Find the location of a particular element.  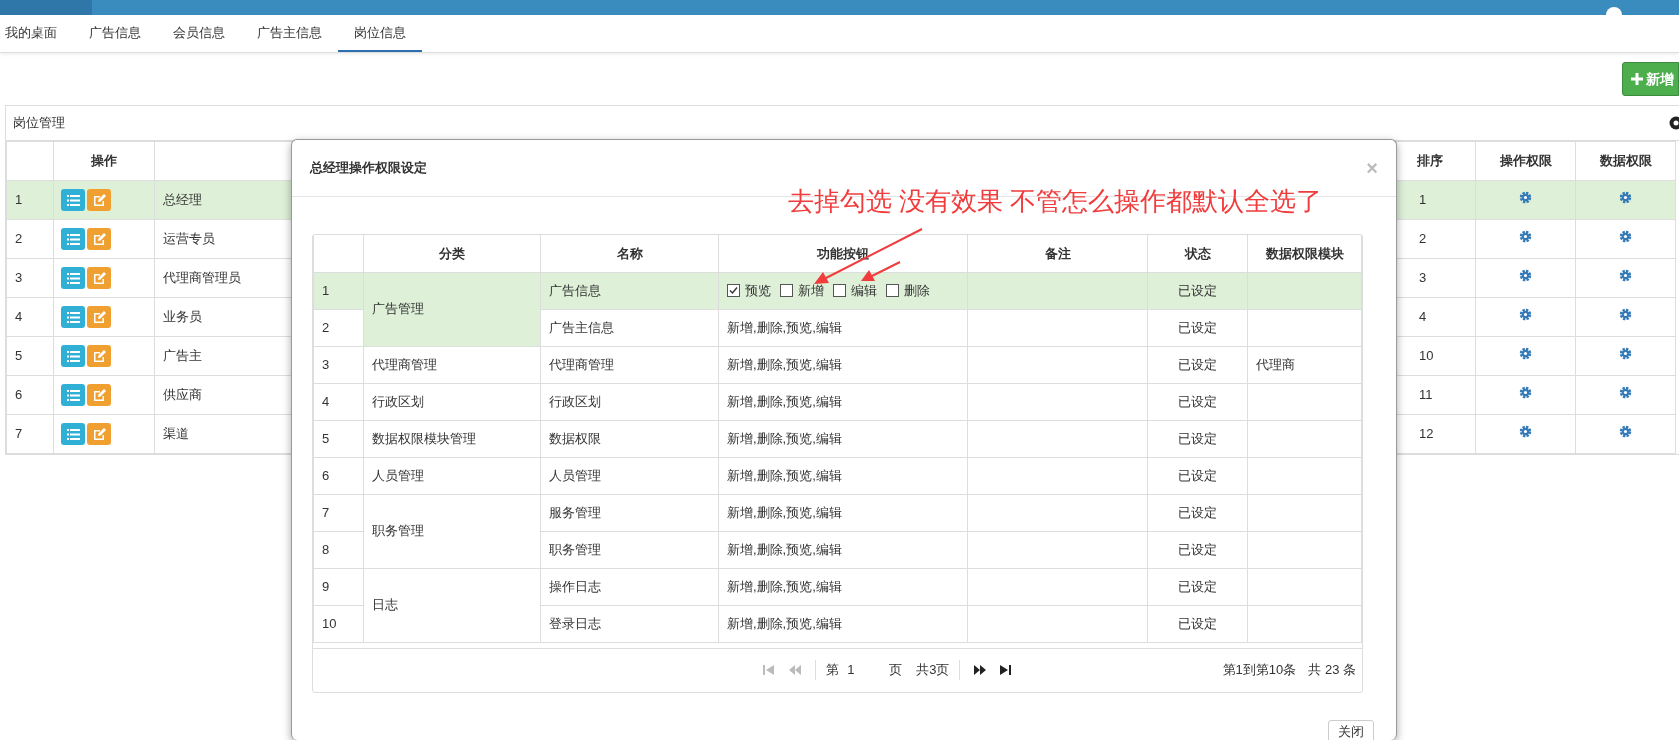

column-header: 备注 is located at coordinates (1057, 253).